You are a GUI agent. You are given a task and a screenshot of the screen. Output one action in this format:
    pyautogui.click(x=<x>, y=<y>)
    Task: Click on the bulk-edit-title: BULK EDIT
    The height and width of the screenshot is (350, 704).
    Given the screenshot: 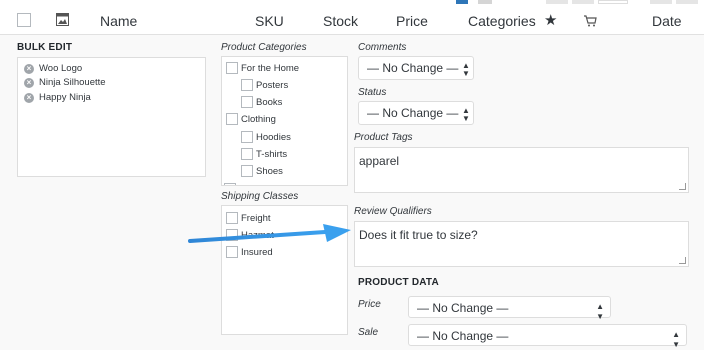 What is the action you would take?
    pyautogui.click(x=45, y=47)
    